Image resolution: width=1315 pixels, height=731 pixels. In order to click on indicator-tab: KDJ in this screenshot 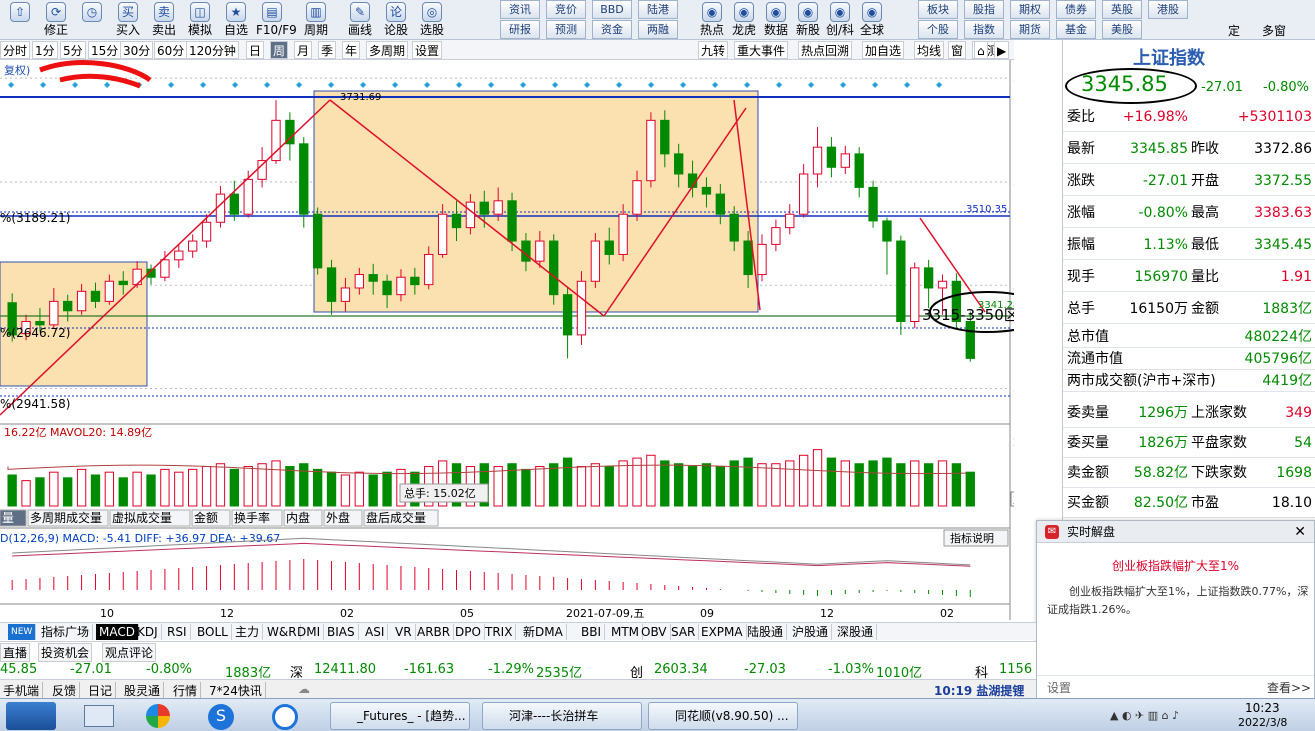, I will do `click(148, 632)`.